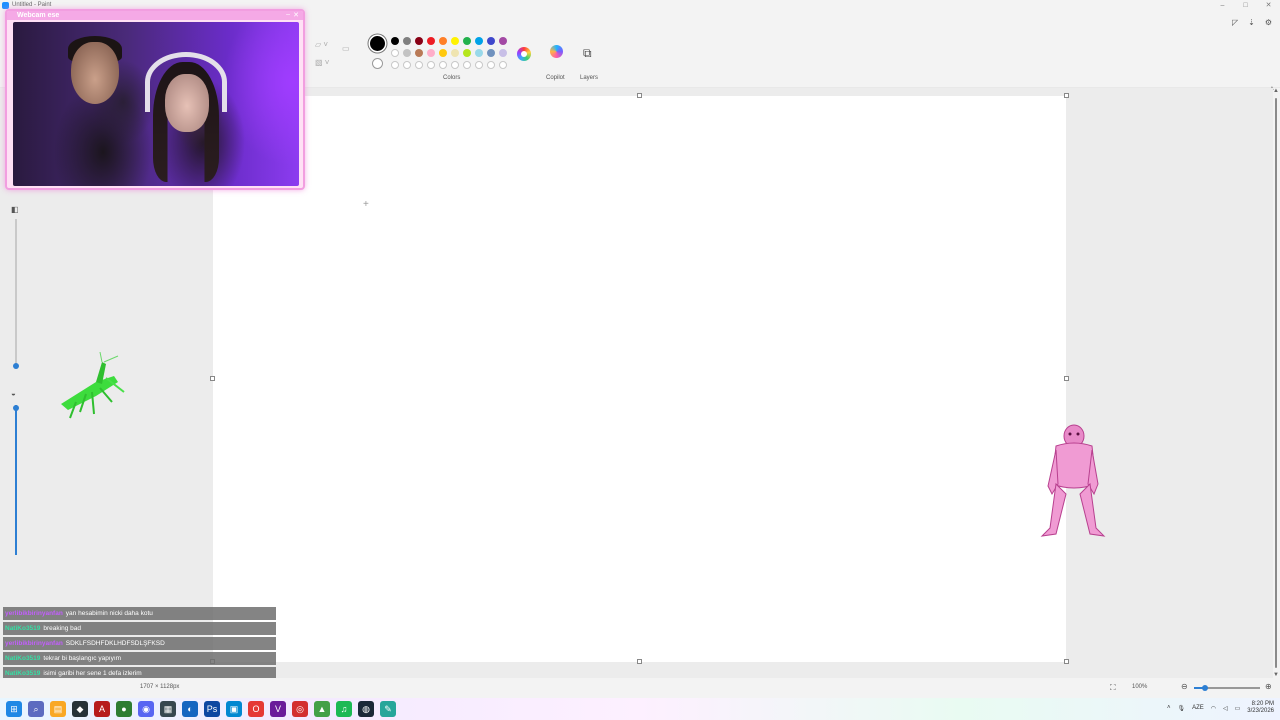 Image resolution: width=1280 pixels, height=720 pixels. I want to click on zoom-out-icon: ⊖, so click(1184, 686).